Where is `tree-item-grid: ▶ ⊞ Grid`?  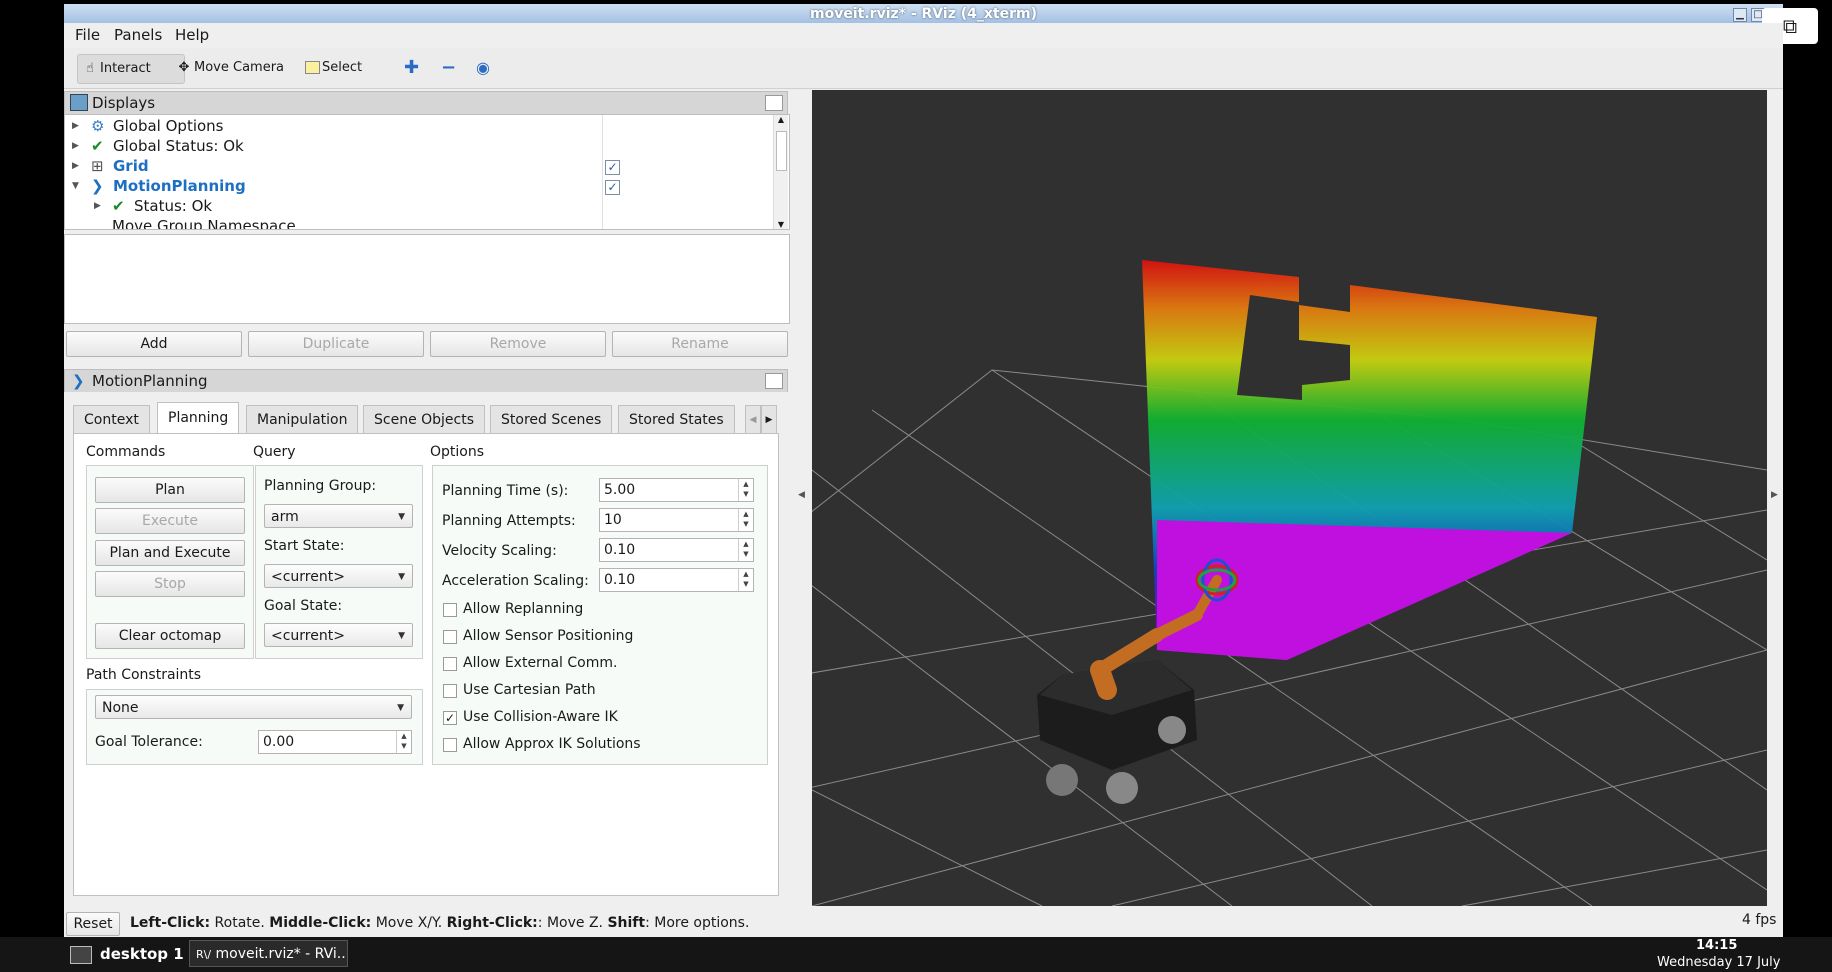 tree-item-grid: ▶ ⊞ Grid is located at coordinates (333, 167).